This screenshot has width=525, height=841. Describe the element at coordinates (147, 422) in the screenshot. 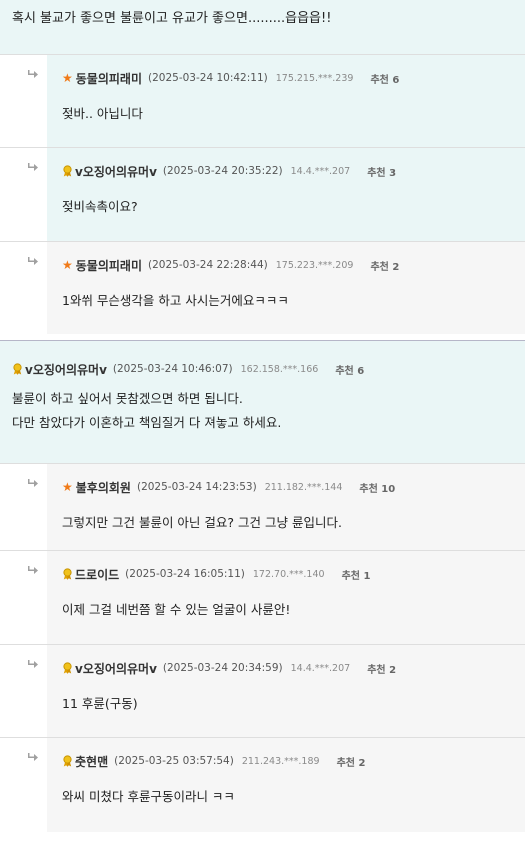

I see `comment-line: 다만 참았다가 이혼하고 책임질거 다 져놓고 하세요.` at that location.